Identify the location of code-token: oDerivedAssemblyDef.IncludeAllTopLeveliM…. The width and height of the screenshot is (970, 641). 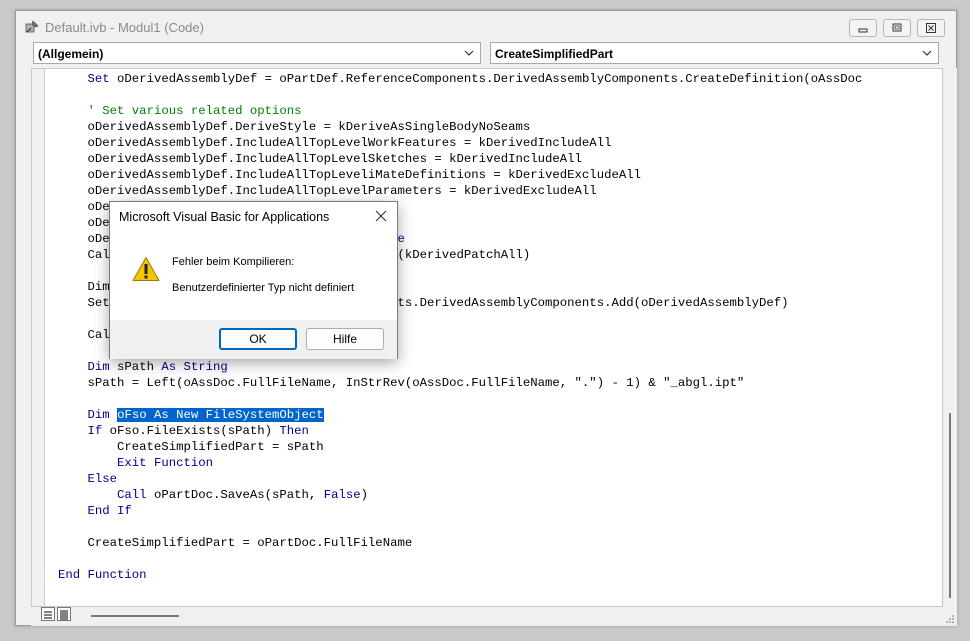
(349, 175).